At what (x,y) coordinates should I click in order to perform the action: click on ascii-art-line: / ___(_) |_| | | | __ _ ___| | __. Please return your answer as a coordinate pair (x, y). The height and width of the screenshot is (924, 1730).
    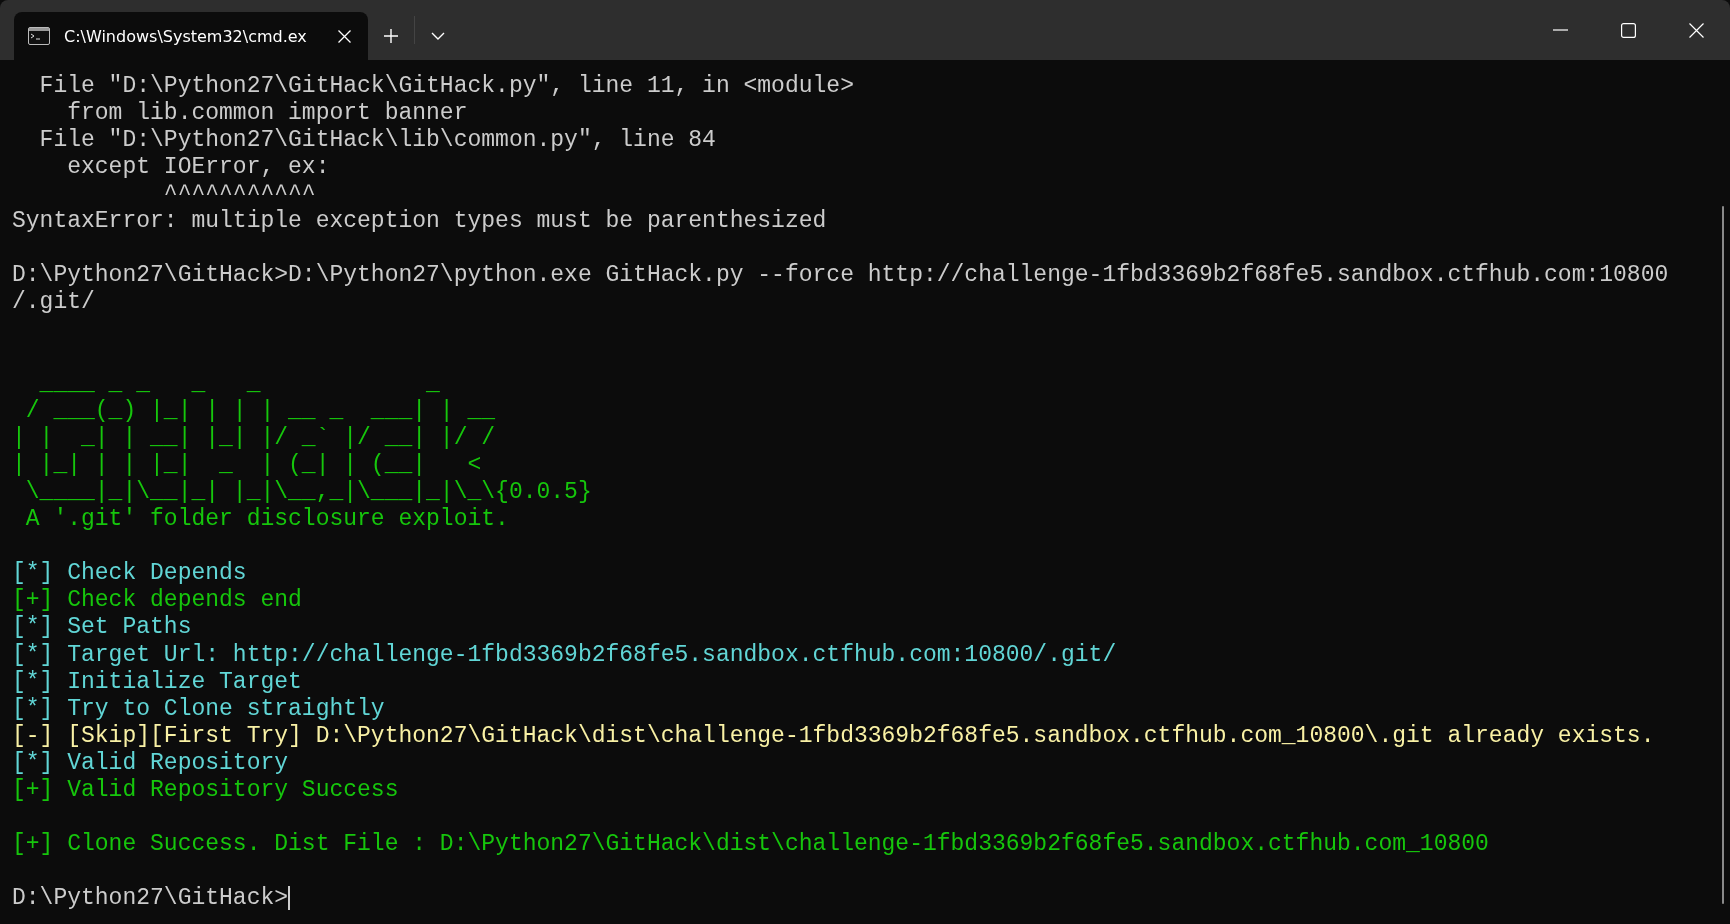
    Looking at the image, I should click on (260, 410).